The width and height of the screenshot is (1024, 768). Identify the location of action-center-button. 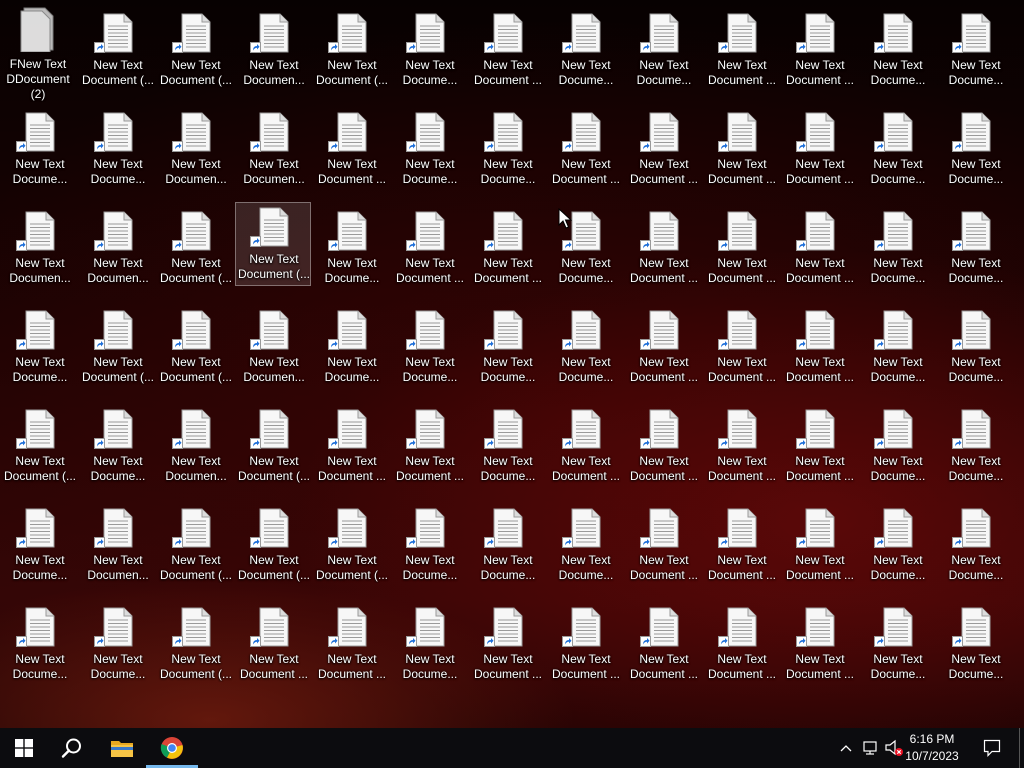
(992, 748).